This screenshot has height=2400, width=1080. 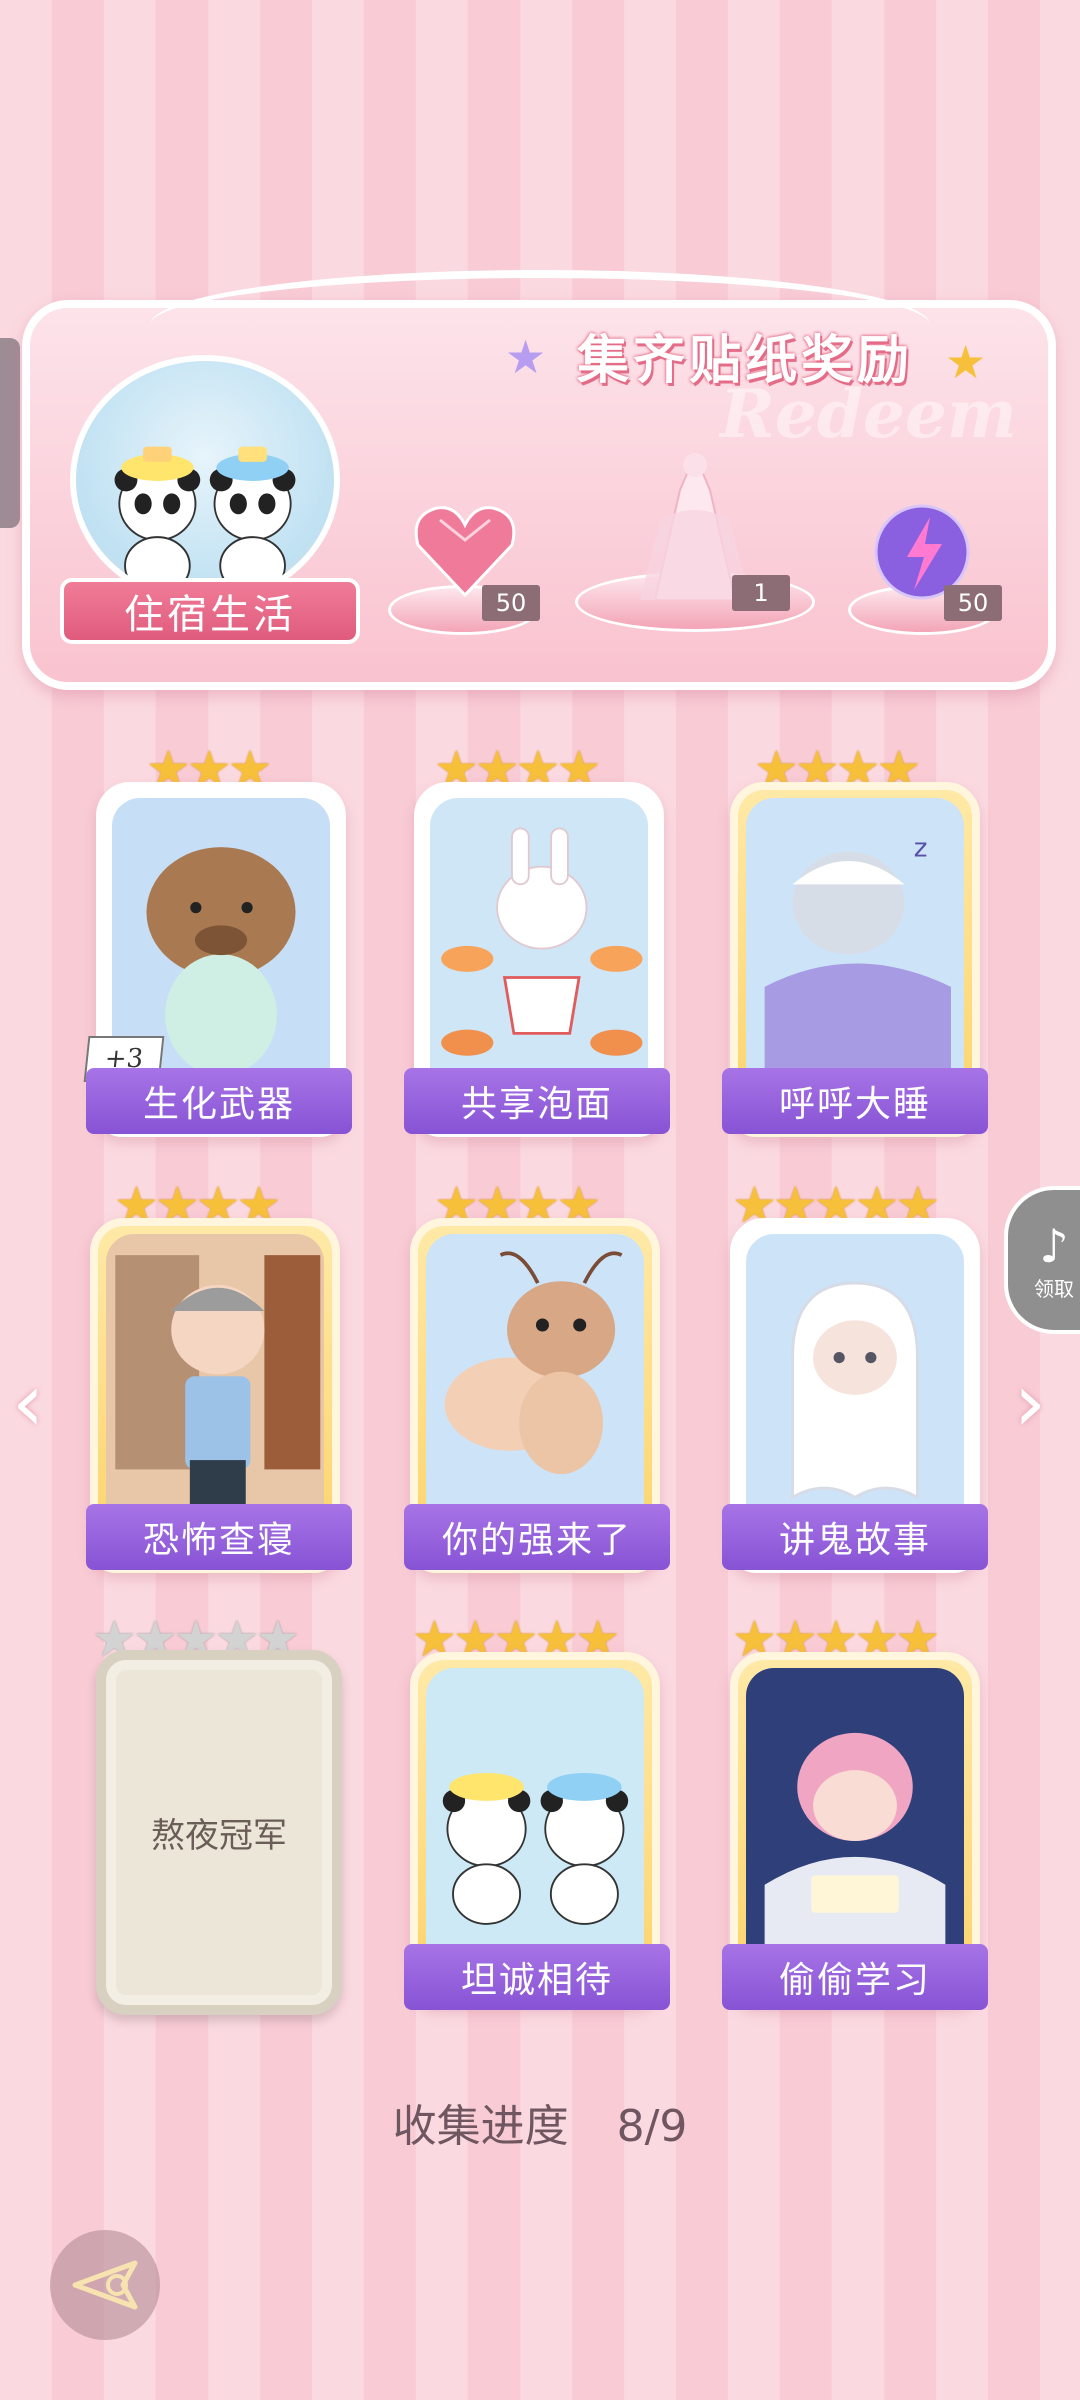 What do you see at coordinates (744, 360) in the screenshot?
I see `banner-title: 集齐贴纸奖励` at bounding box center [744, 360].